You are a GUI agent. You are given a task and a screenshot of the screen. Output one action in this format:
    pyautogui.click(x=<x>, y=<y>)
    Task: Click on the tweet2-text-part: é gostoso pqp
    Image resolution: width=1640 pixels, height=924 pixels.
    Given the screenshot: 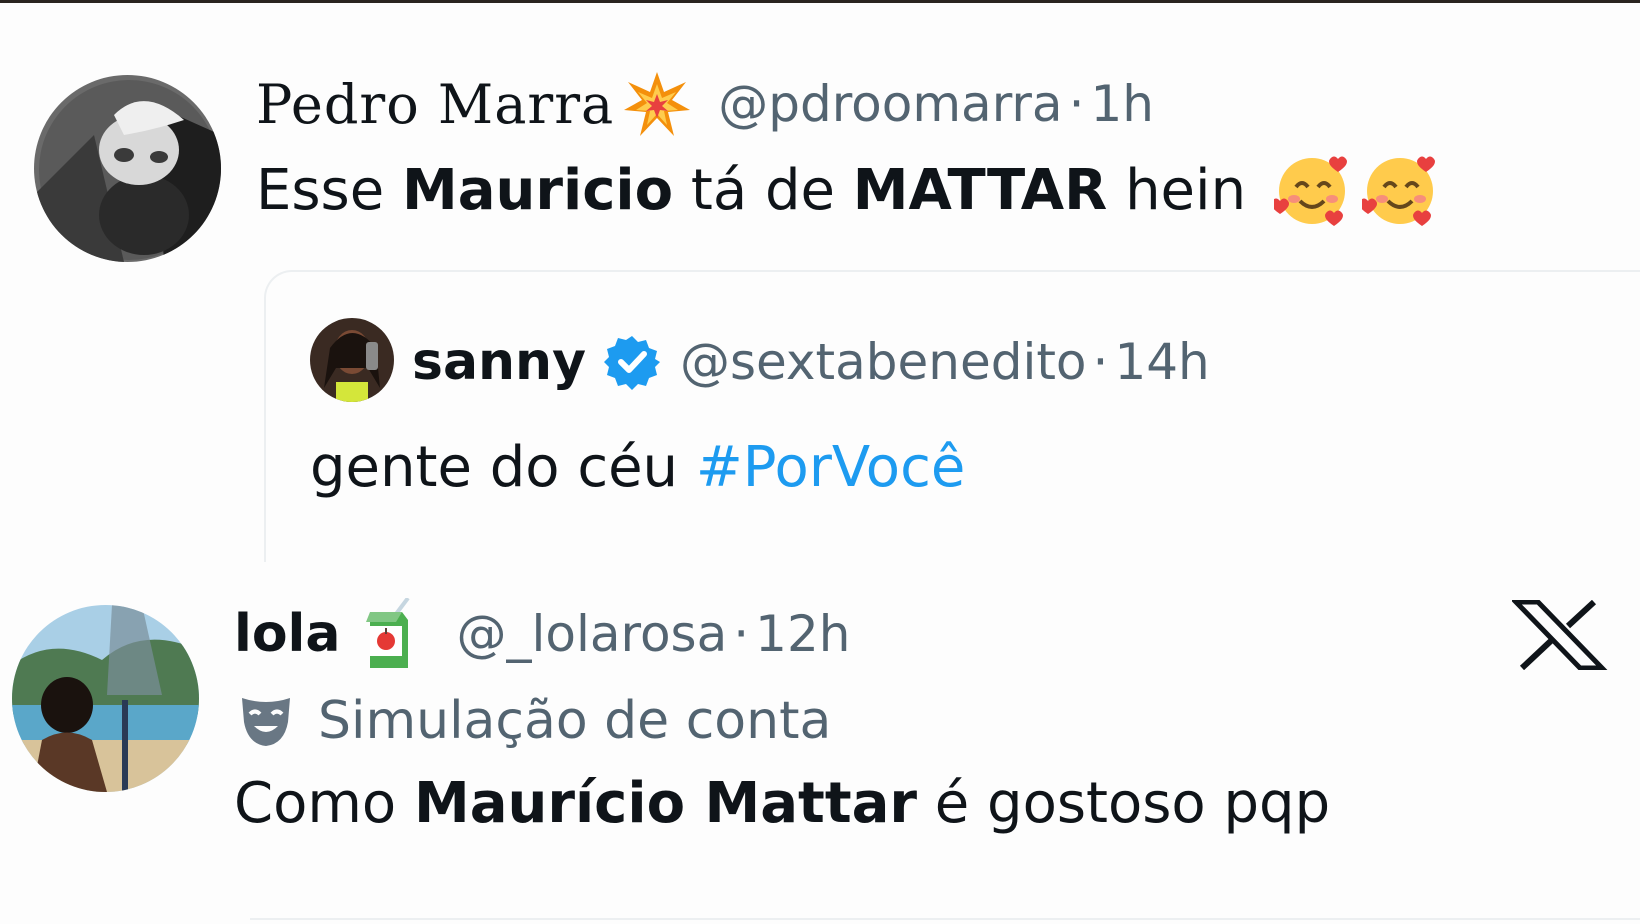 What is the action you would take?
    pyautogui.click(x=1124, y=803)
    